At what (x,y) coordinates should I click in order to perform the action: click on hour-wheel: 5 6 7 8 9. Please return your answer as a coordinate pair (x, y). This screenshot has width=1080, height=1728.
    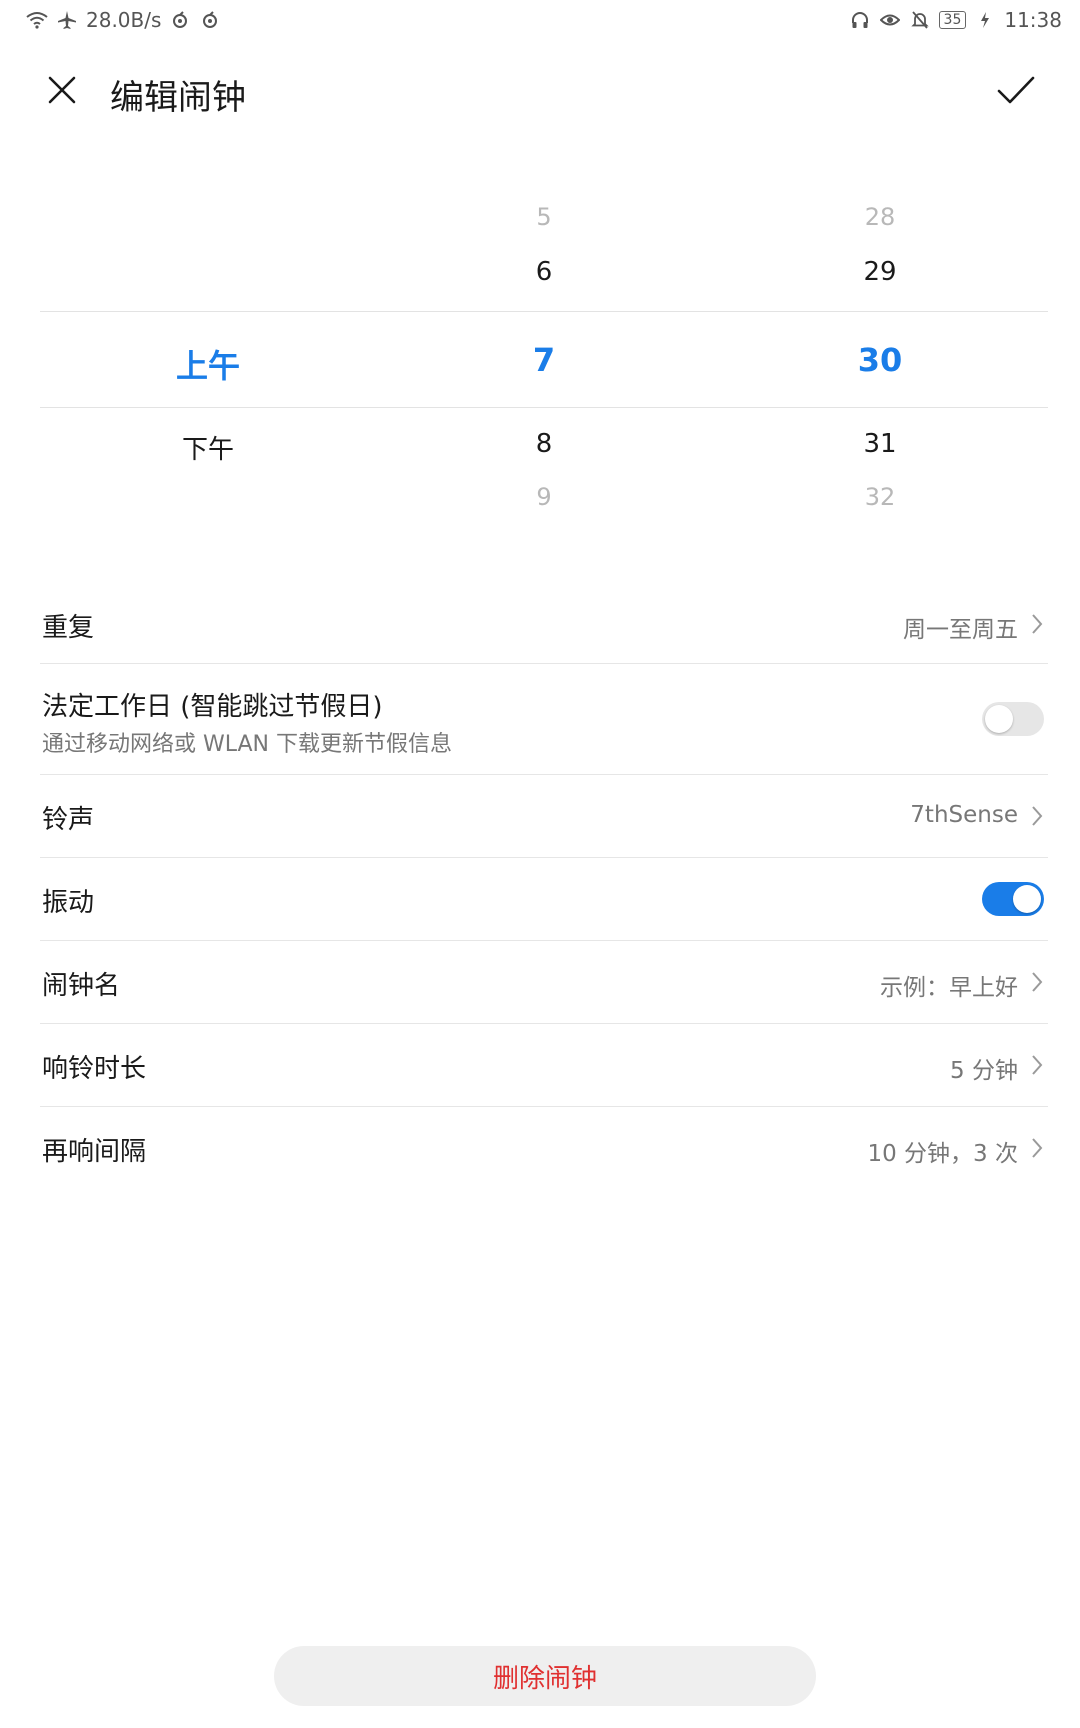
    Looking at the image, I should click on (544, 355).